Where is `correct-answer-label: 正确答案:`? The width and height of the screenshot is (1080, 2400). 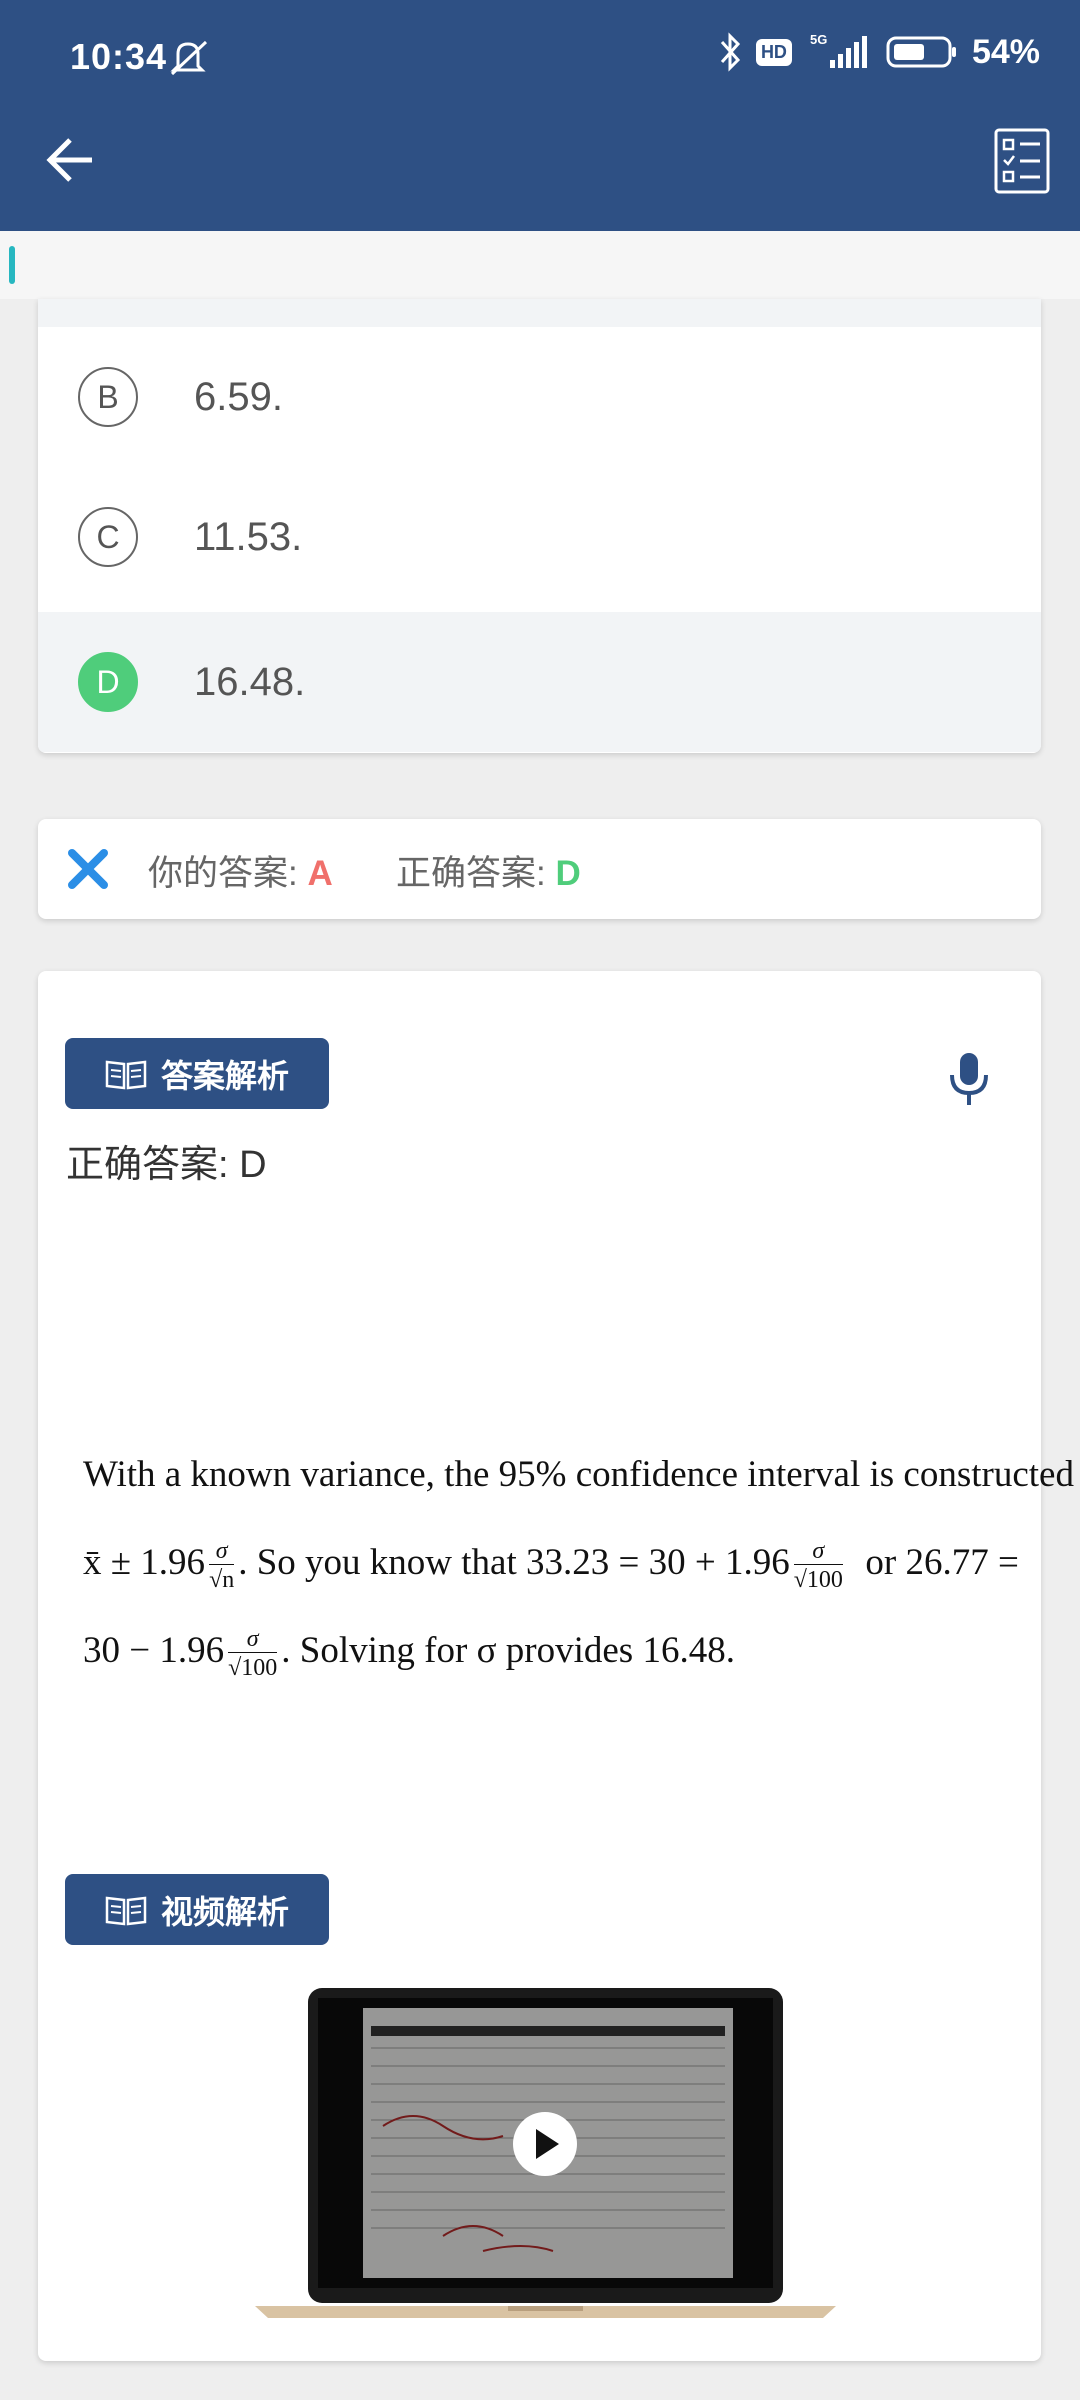
correct-answer-label: 正确答案: is located at coordinates (471, 873).